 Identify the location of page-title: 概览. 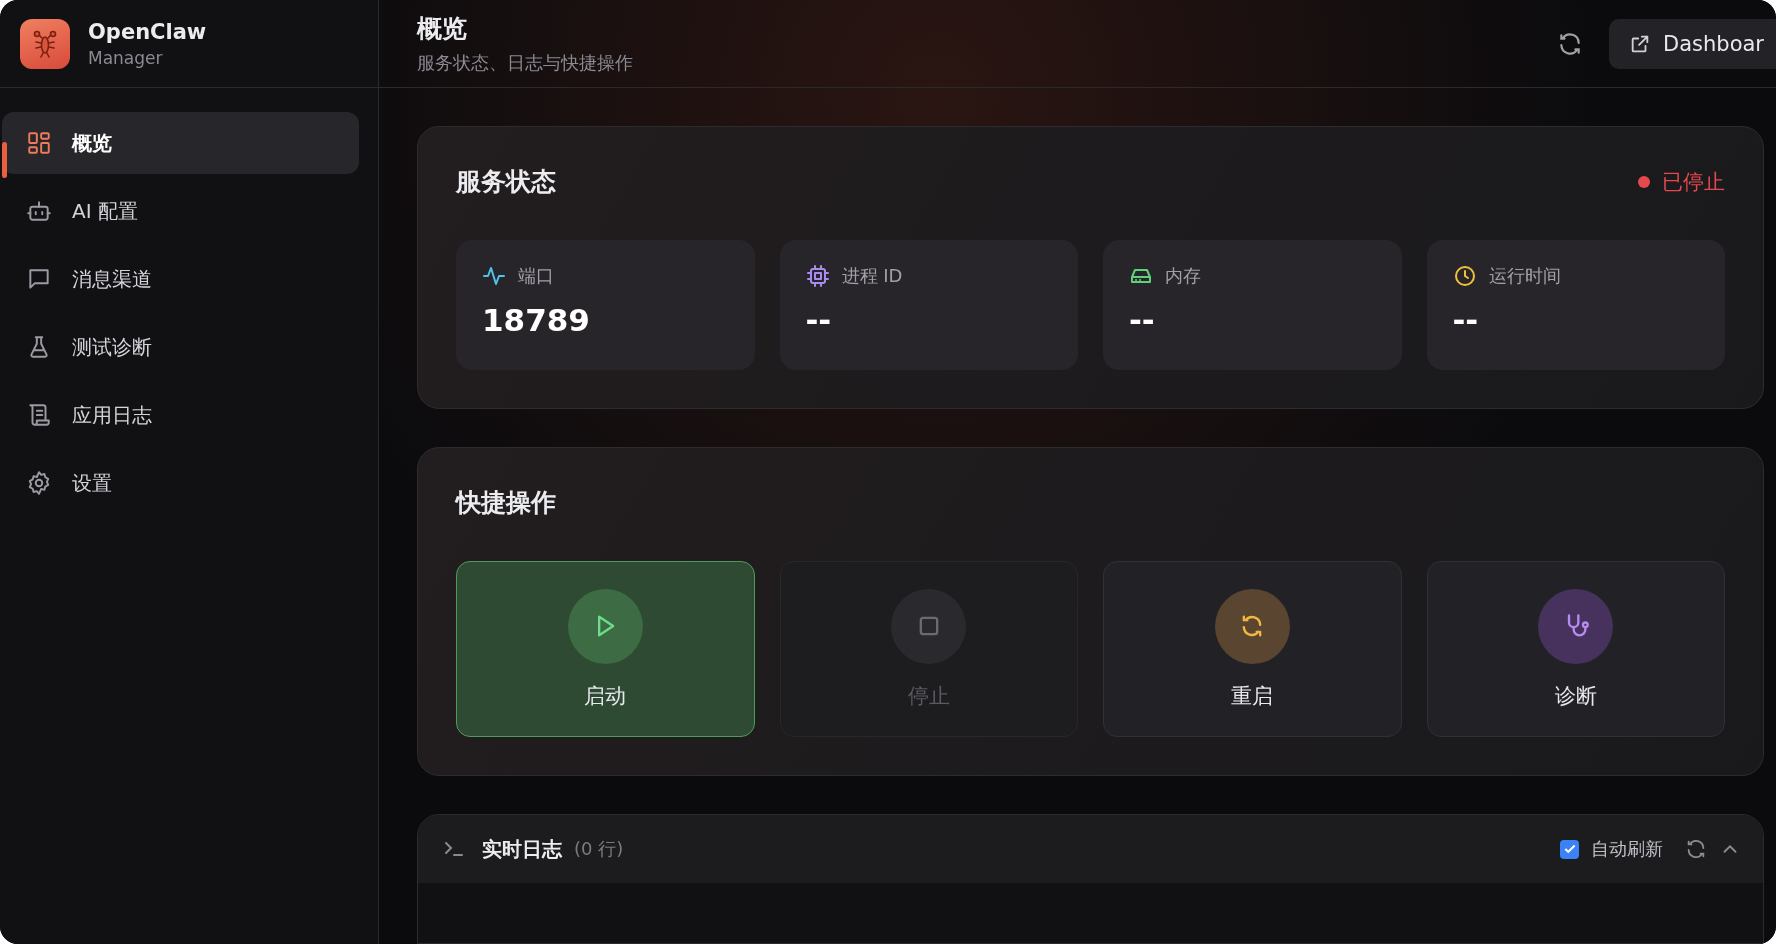
(442, 29).